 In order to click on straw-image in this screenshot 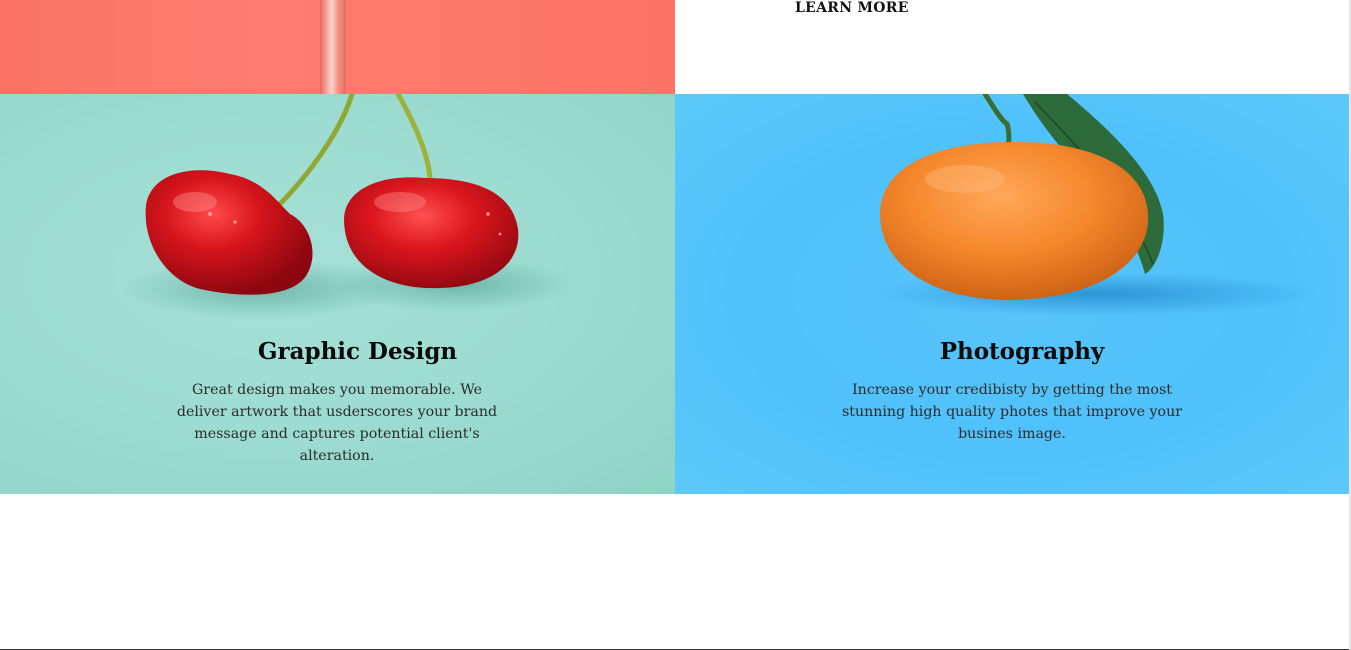, I will do `click(333, 47)`.